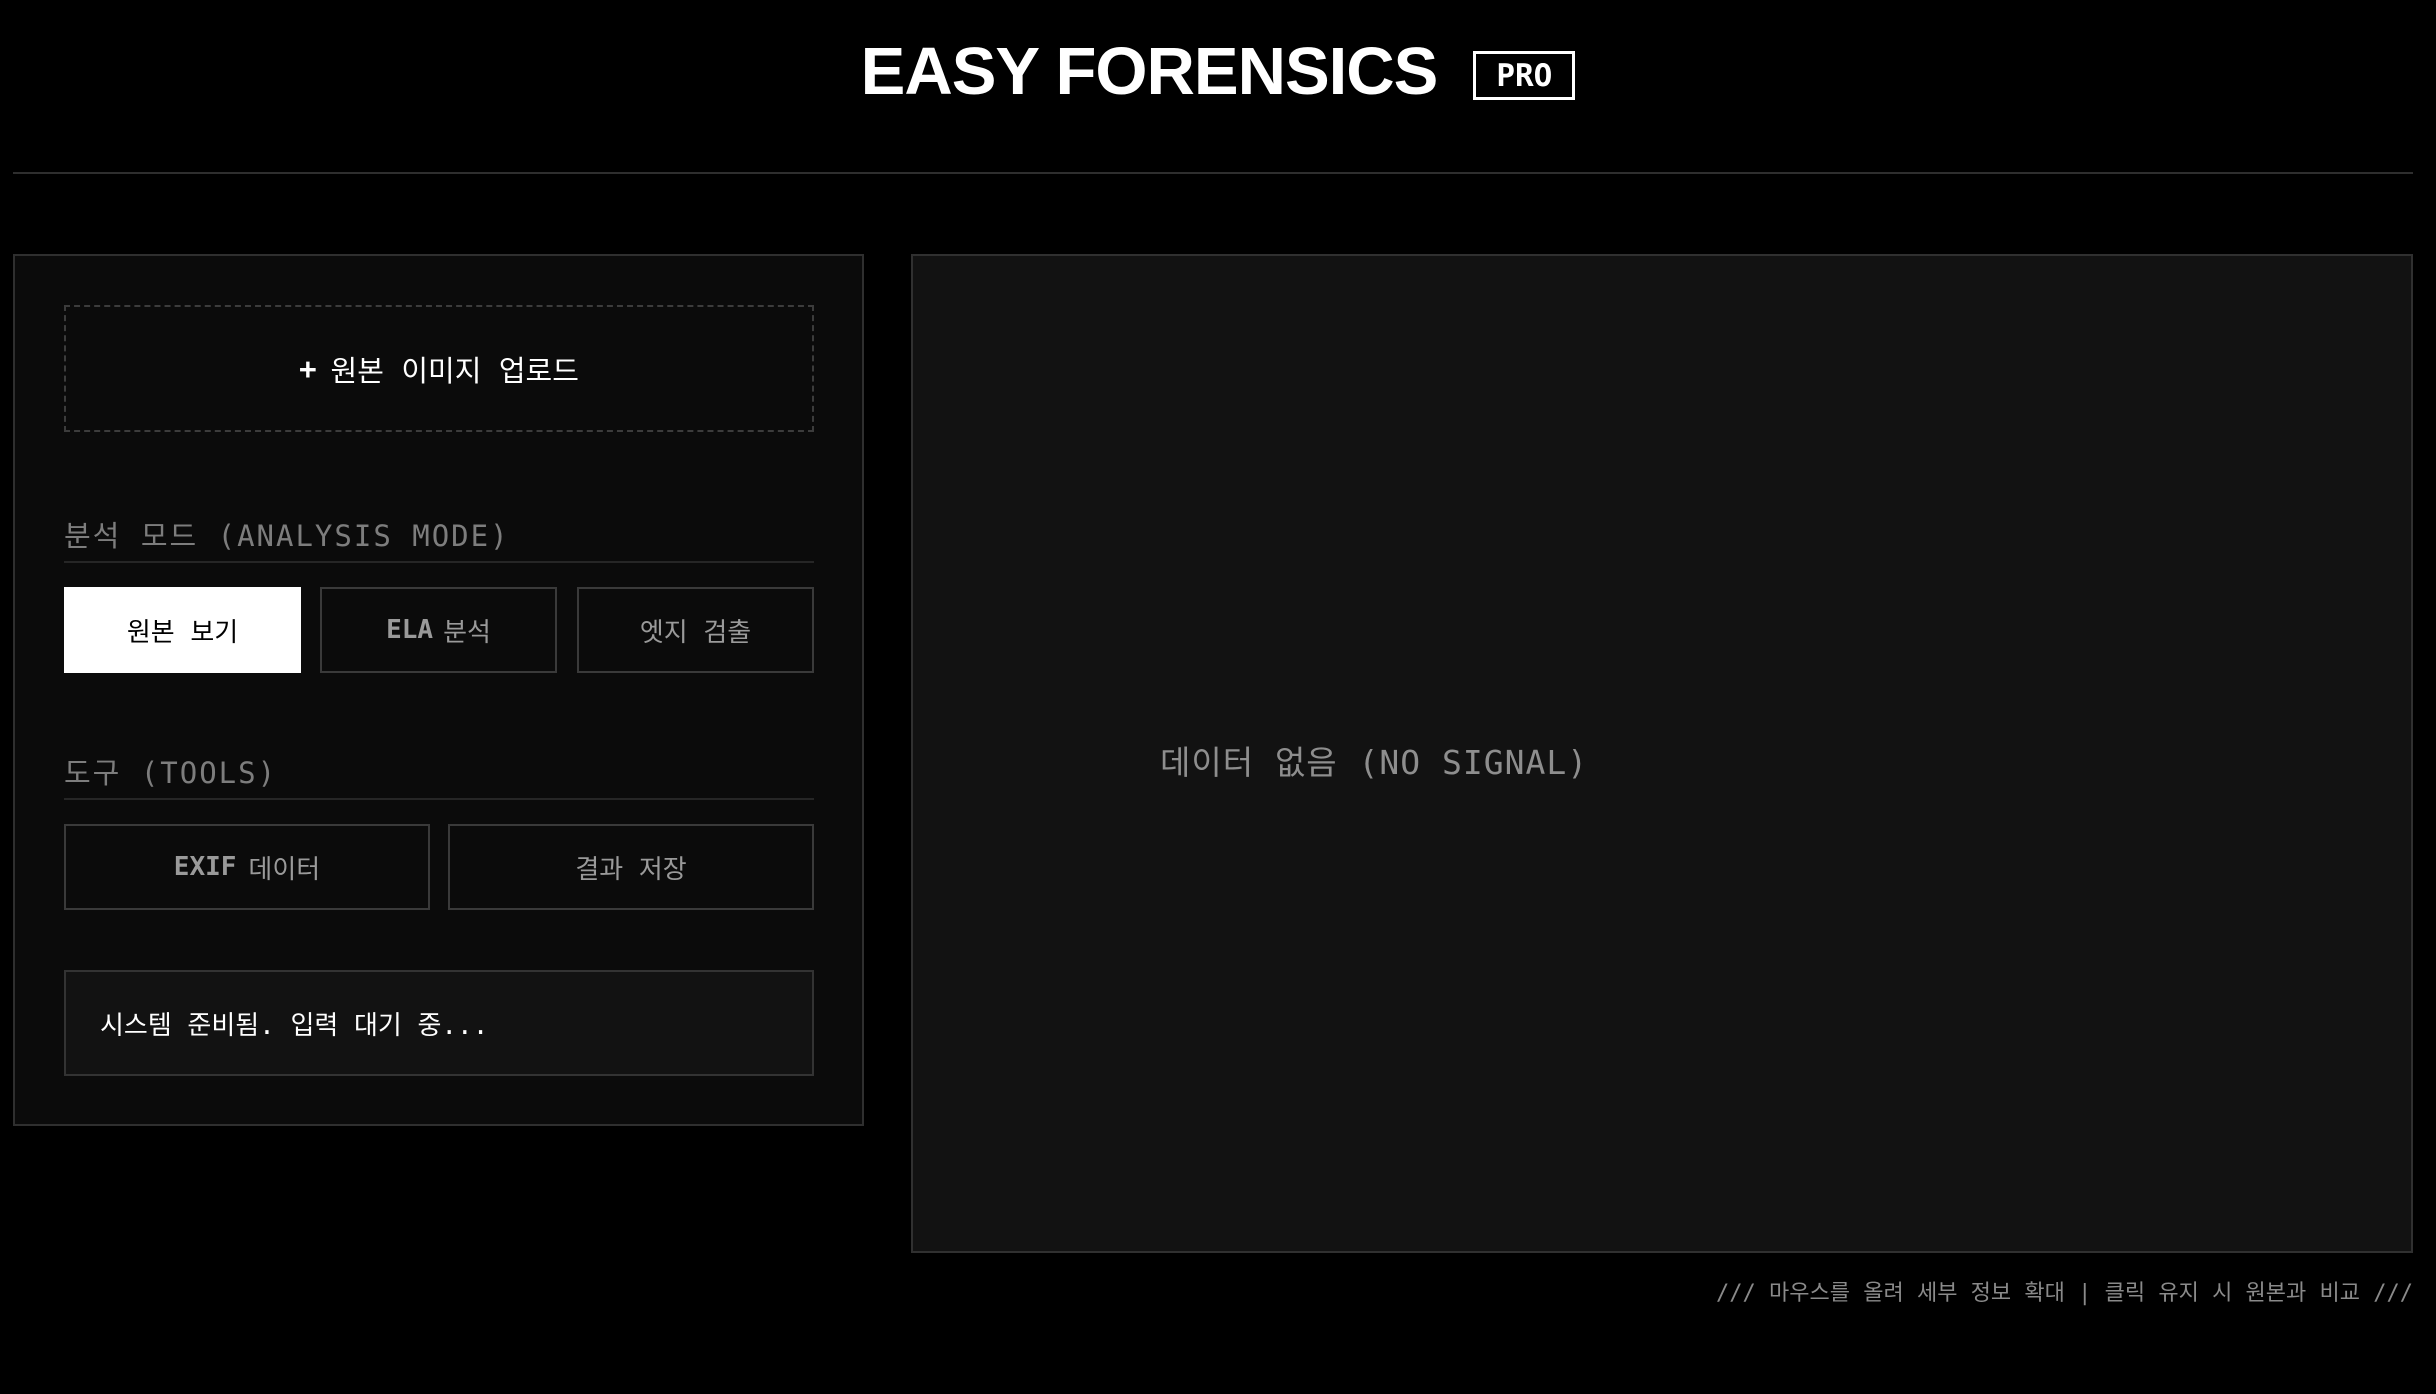 The image size is (2436, 1394). Describe the element at coordinates (205, 867) in the screenshot. I see `exif-prefix: EXIF` at that location.